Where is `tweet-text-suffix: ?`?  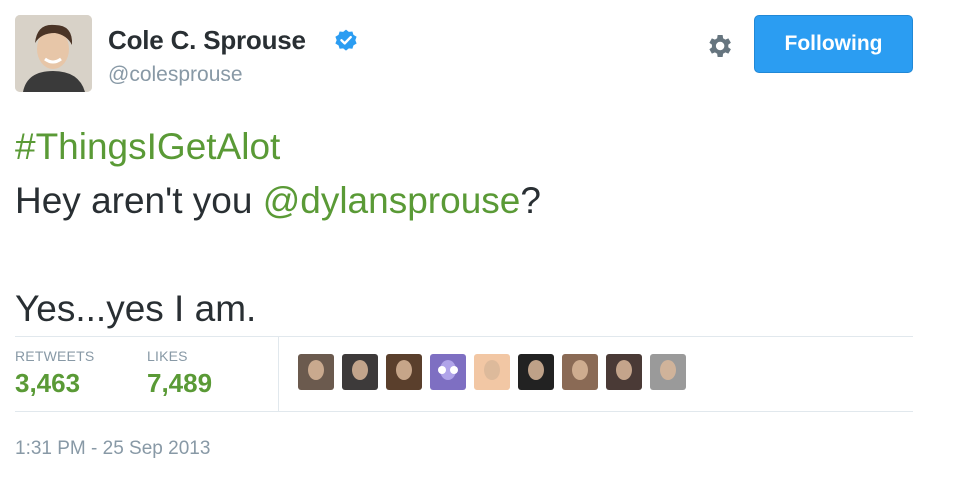 tweet-text-suffix: ? is located at coordinates (530, 200).